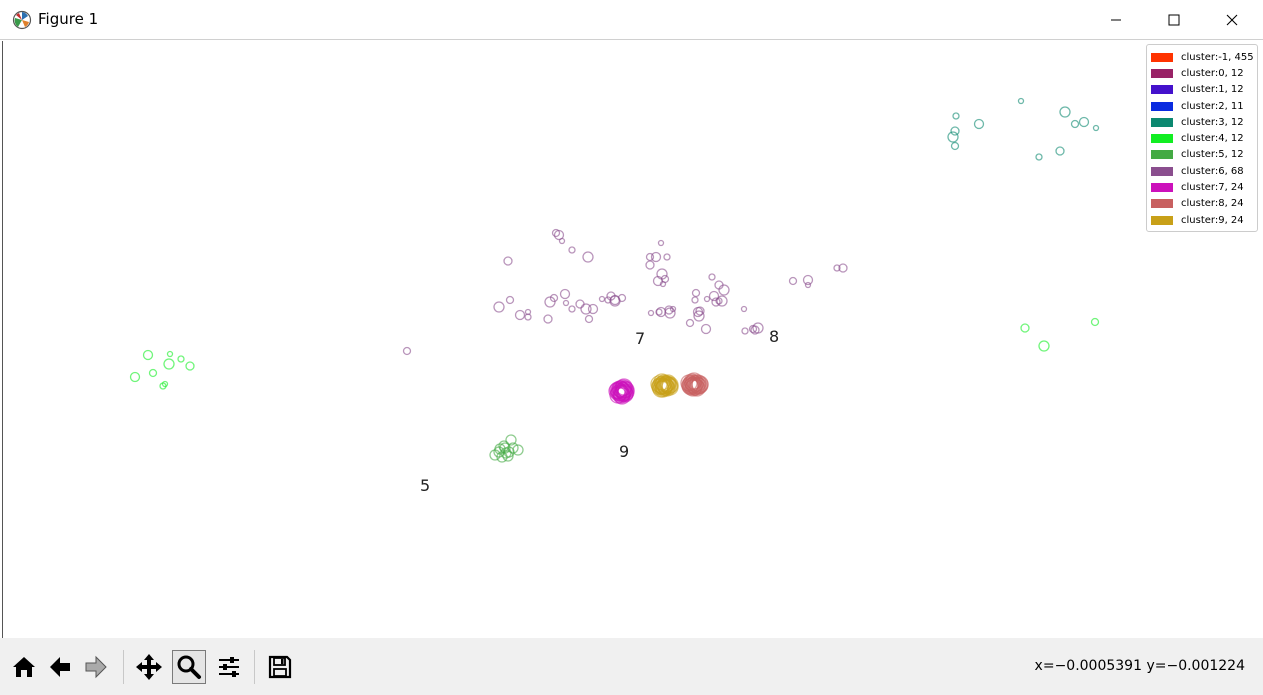  Describe the element at coordinates (425, 485) in the screenshot. I see `cluster-label-5: 5` at that location.